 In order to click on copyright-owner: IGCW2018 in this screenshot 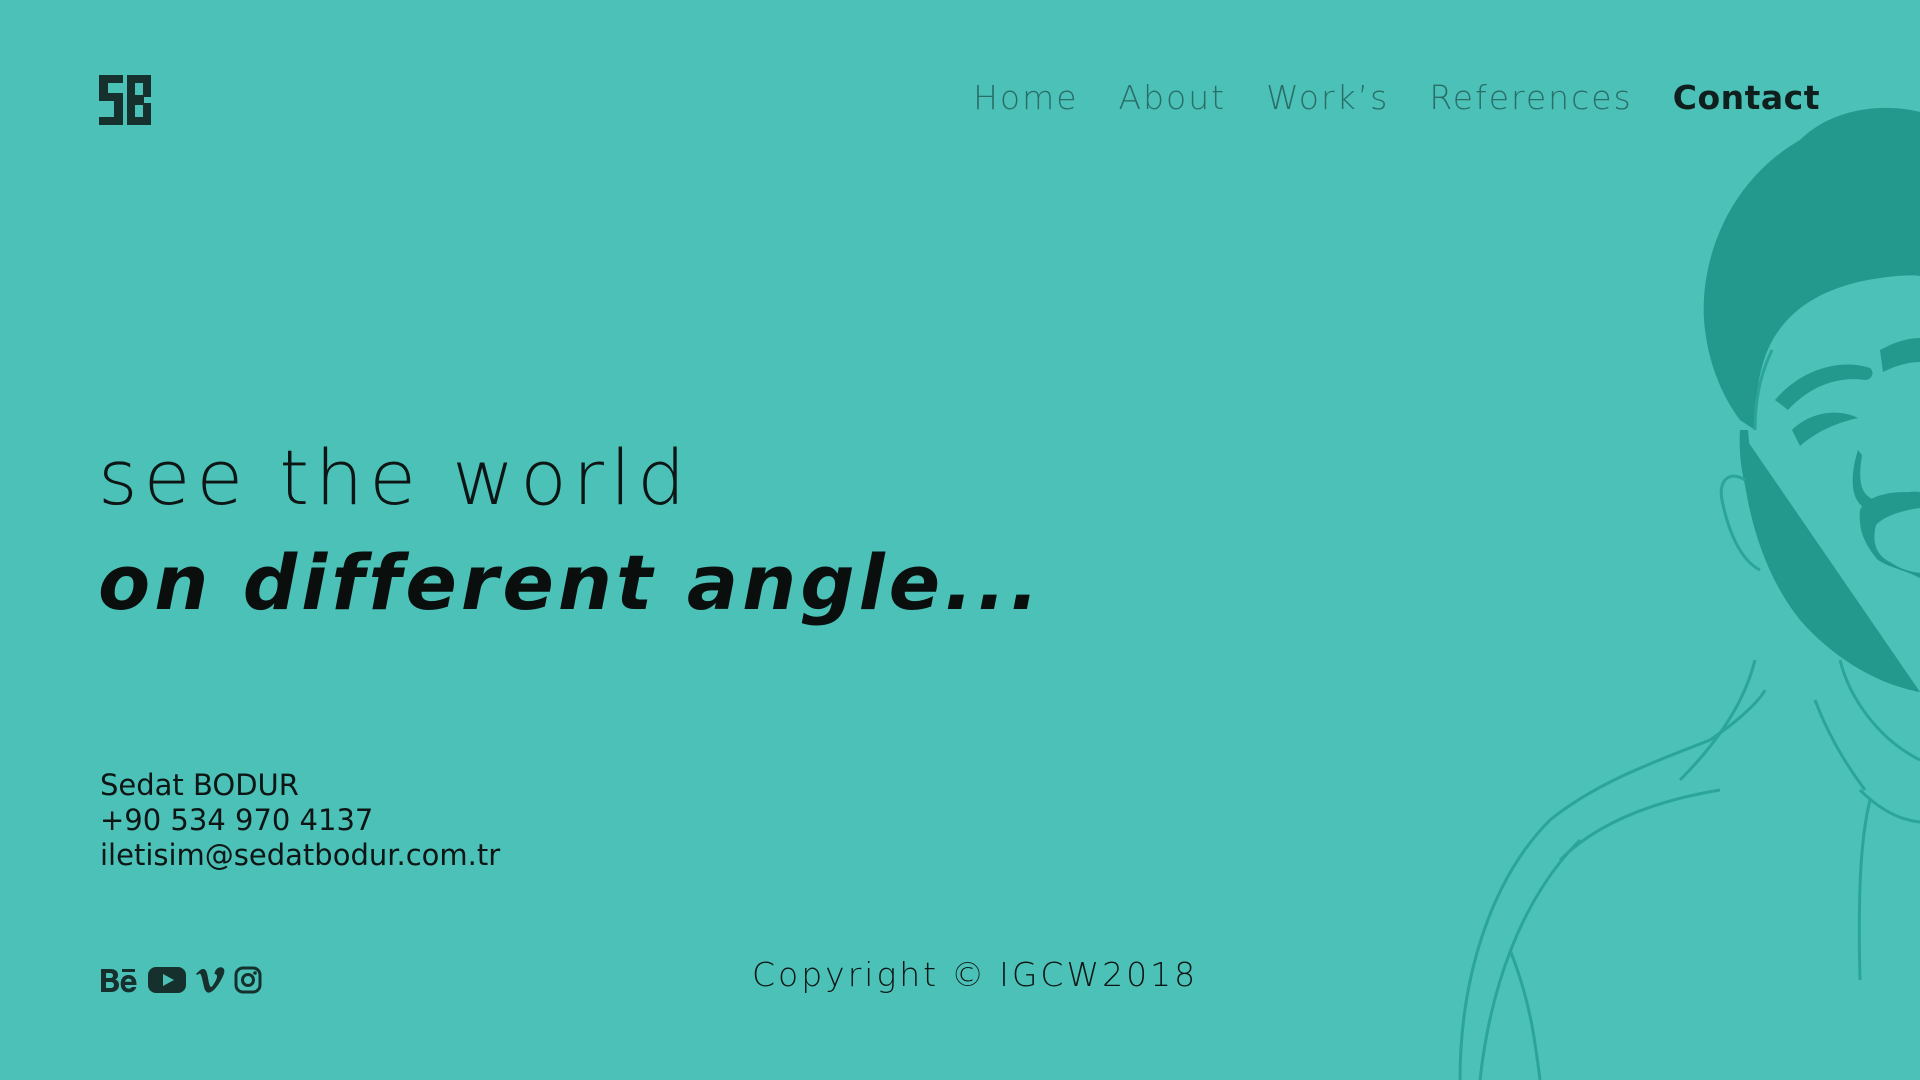, I will do `click(1099, 974)`.